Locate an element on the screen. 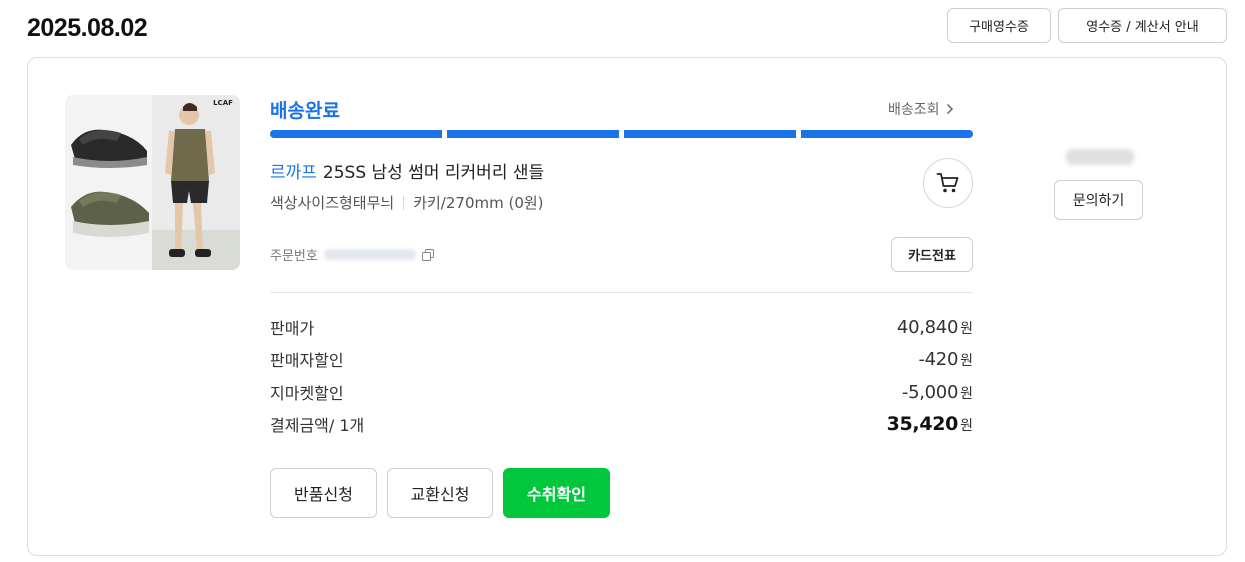  price-row-sale: 판매가 40,840 원 is located at coordinates (621, 327).